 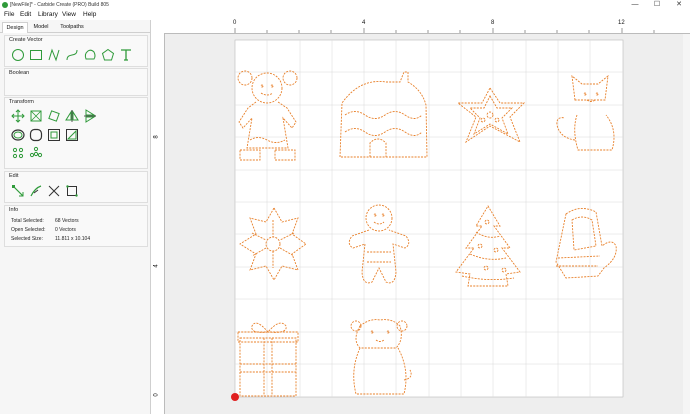 What do you see at coordinates (18, 135) in the screenshot?
I see `offset-tool-icon` at bounding box center [18, 135].